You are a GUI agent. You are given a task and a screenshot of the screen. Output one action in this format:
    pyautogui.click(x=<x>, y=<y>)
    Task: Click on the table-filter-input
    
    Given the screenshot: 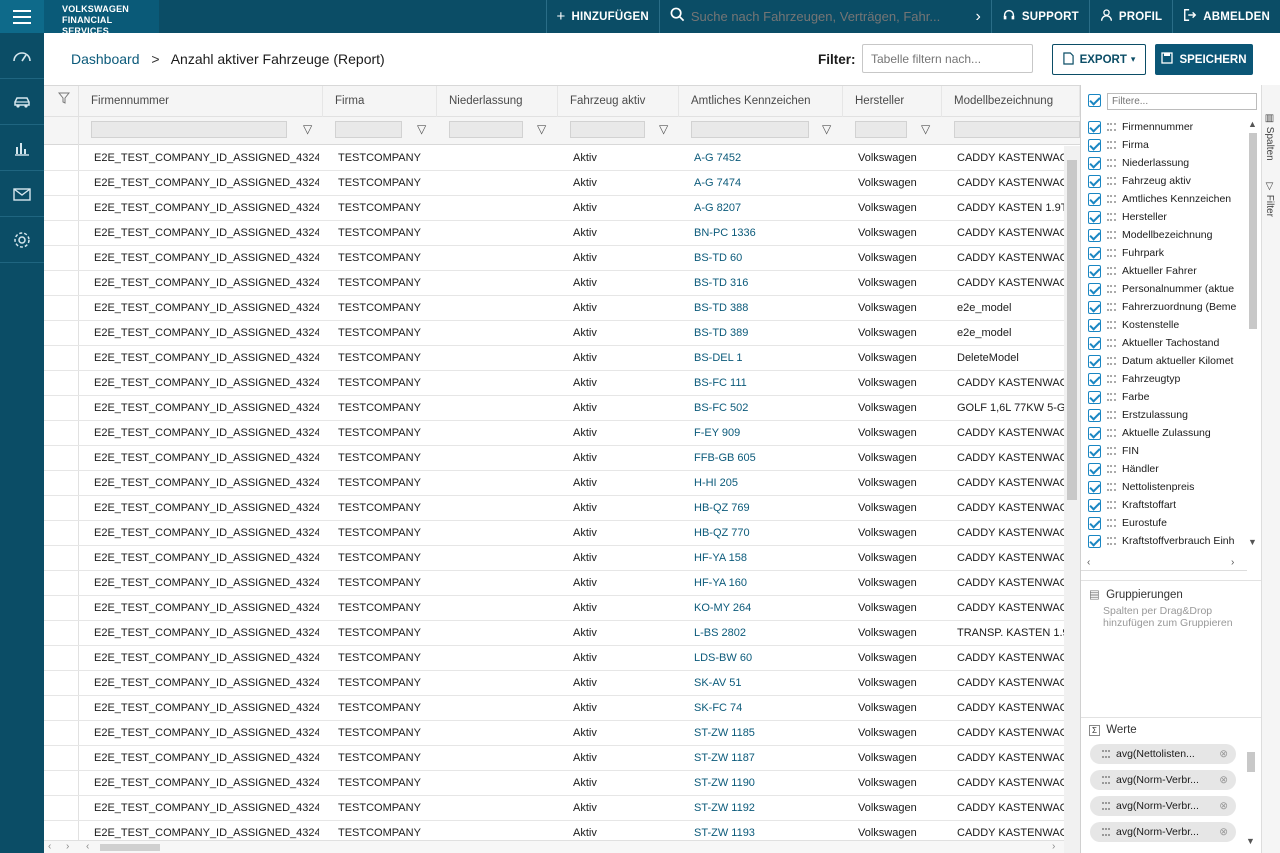 What is the action you would take?
    pyautogui.click(x=947, y=58)
    